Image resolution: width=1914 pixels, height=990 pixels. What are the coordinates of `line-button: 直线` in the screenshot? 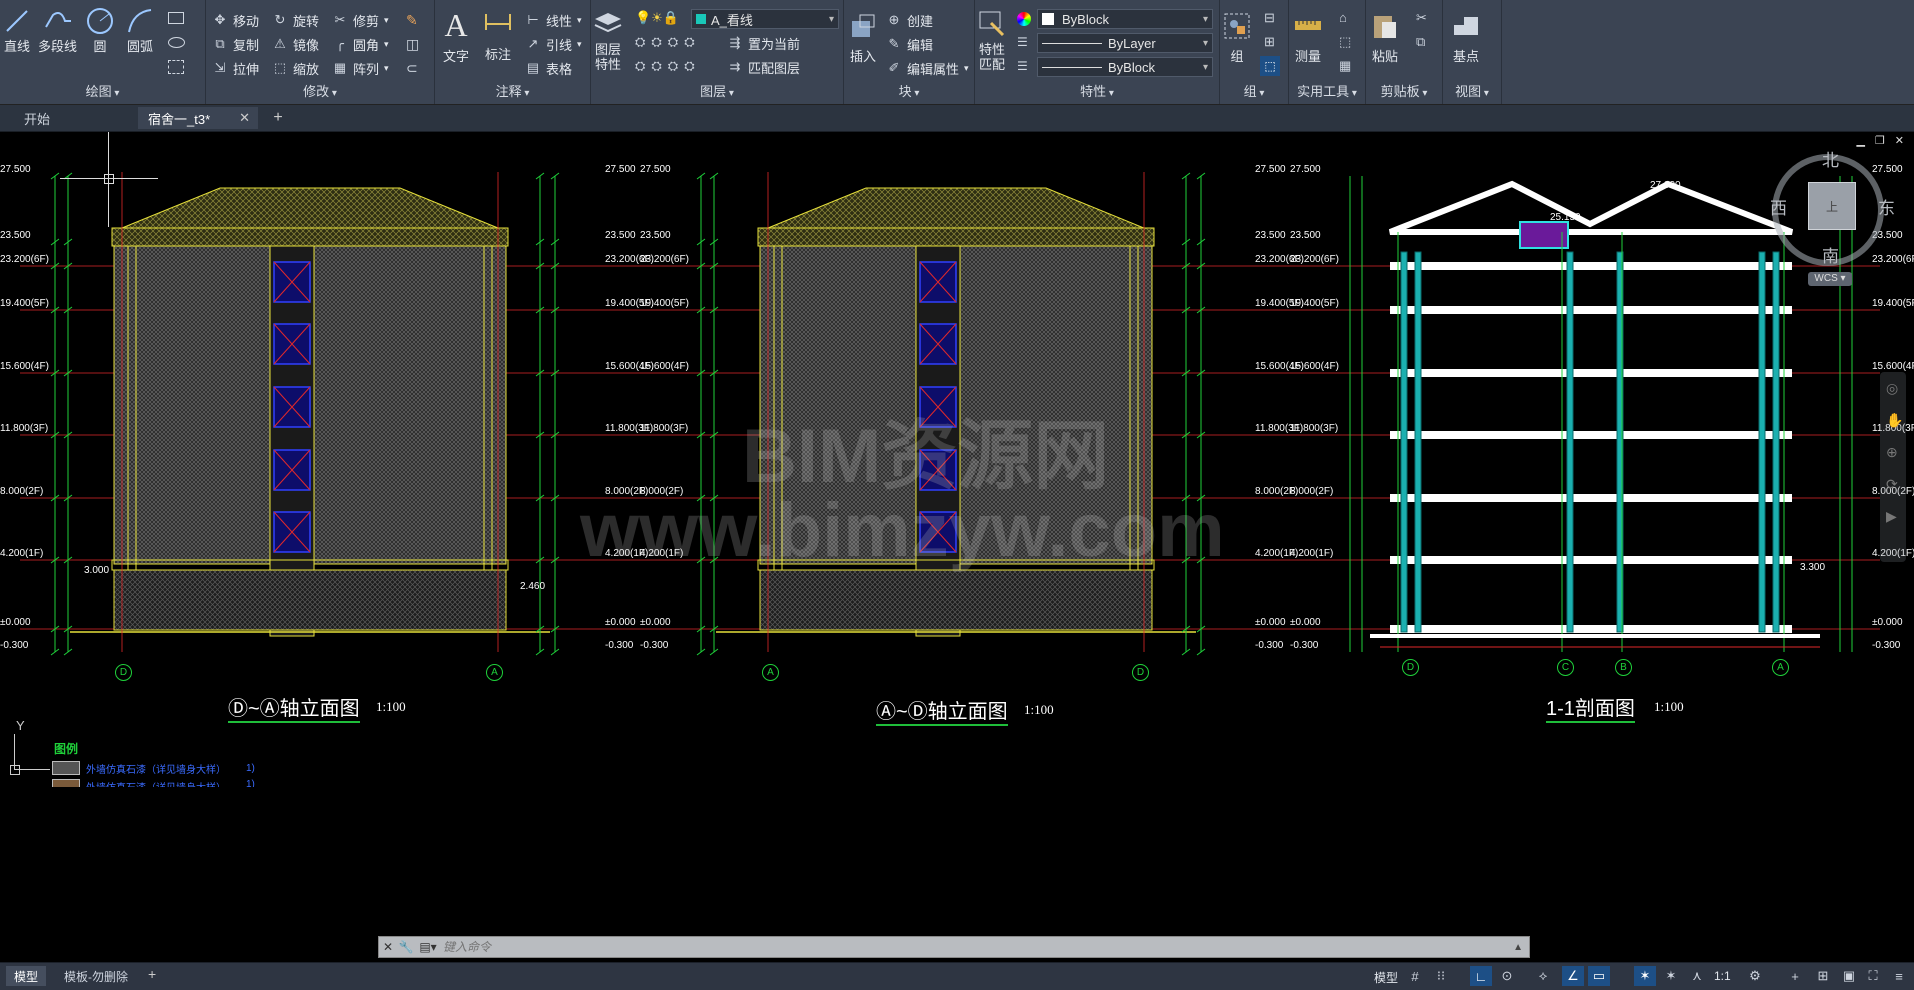 It's located at (17, 30).